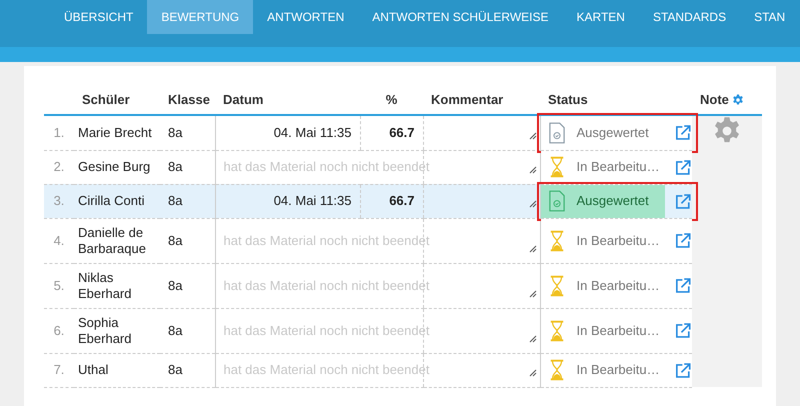 The width and height of the screenshot is (800, 406). I want to click on row-number: 5., so click(59, 285).